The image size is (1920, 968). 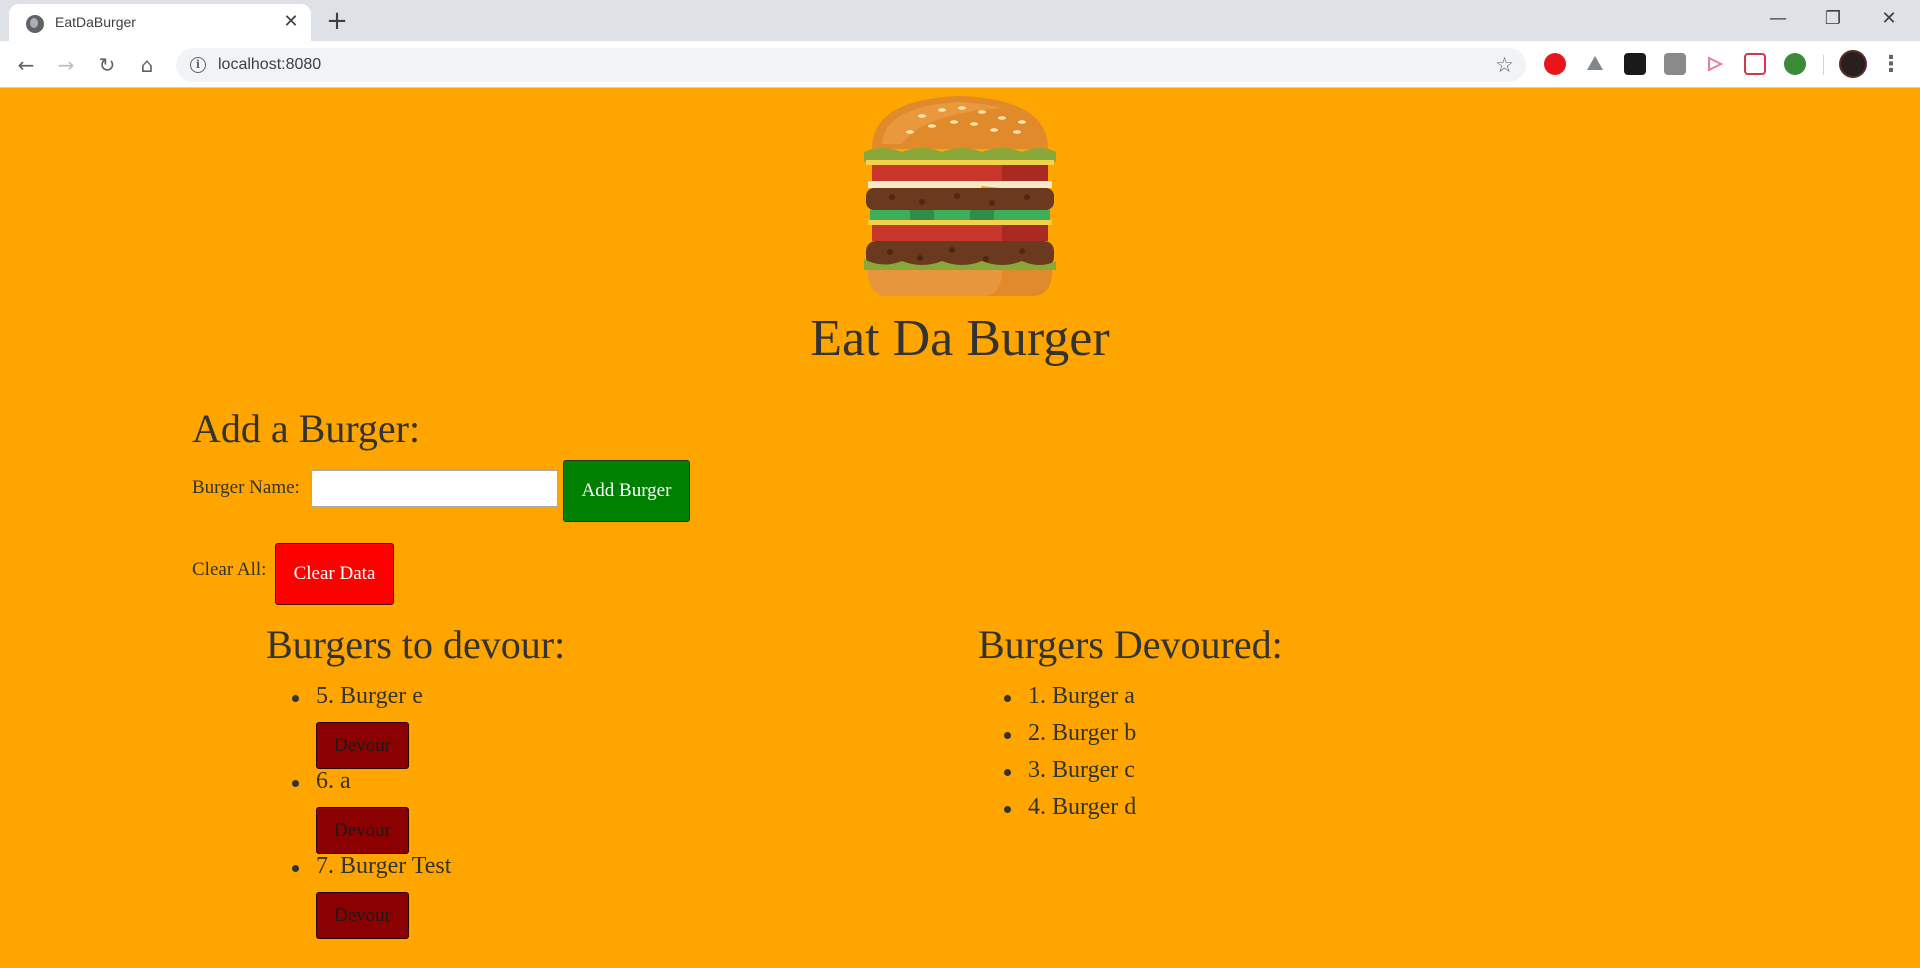 I want to click on close-window-button: ✕, so click(x=1889, y=19).